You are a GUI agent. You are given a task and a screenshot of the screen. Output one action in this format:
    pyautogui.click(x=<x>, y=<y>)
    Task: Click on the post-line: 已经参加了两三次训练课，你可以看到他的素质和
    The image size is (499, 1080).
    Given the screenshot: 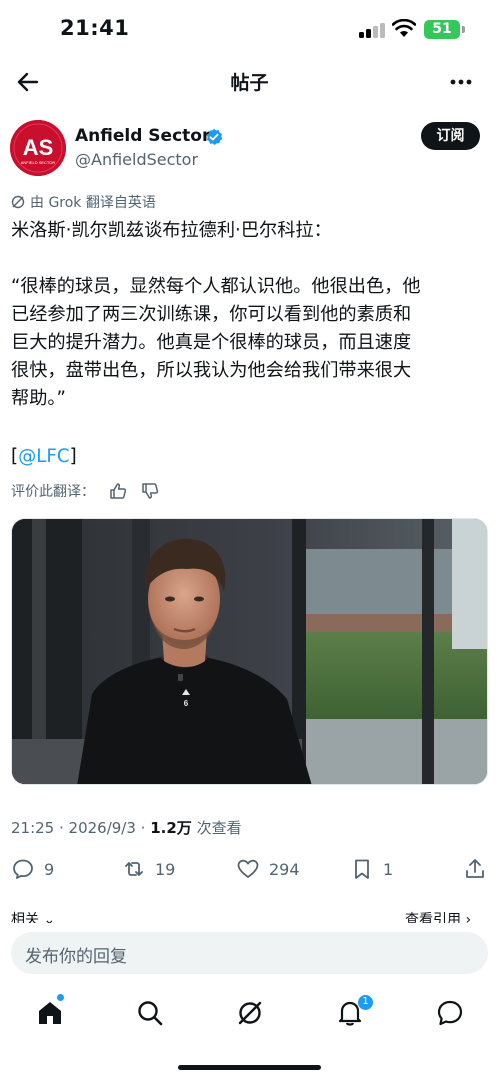 What is the action you would take?
    pyautogui.click(x=211, y=314)
    